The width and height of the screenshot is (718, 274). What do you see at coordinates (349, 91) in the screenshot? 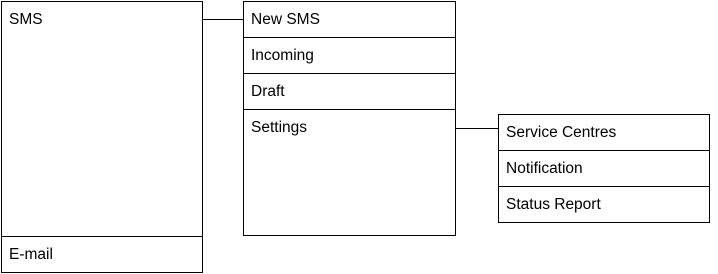
I see `menu-item-draft: Draft` at bounding box center [349, 91].